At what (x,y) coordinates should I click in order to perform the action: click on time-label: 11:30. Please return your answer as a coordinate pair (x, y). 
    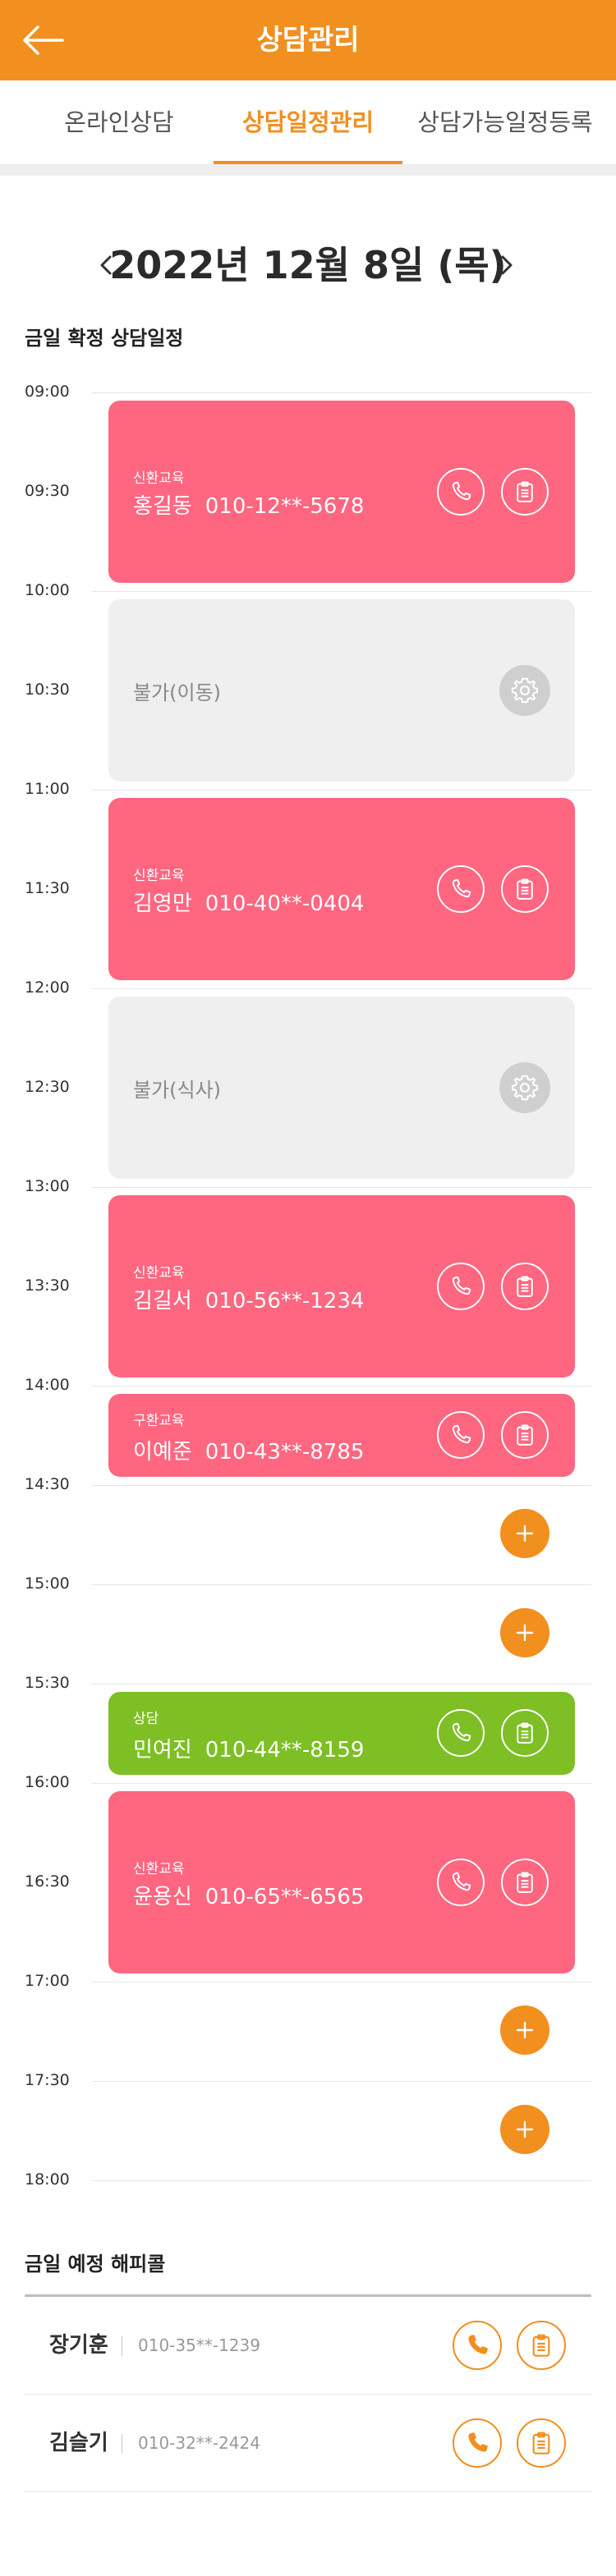
    Looking at the image, I should click on (47, 888).